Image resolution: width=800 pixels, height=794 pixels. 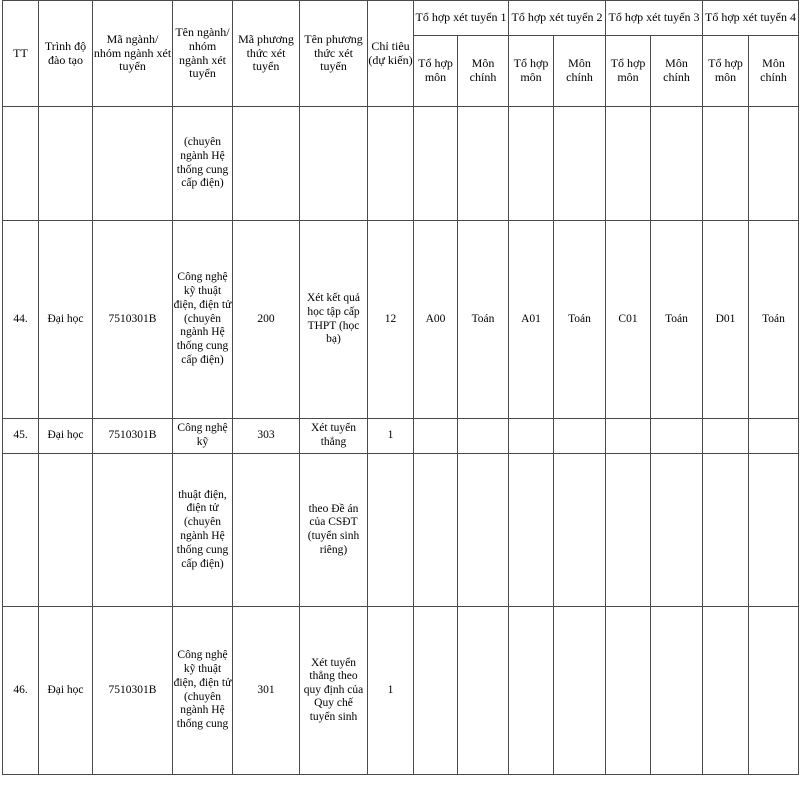 What do you see at coordinates (20, 690) in the screenshot?
I see `cell-tt: 46.` at bounding box center [20, 690].